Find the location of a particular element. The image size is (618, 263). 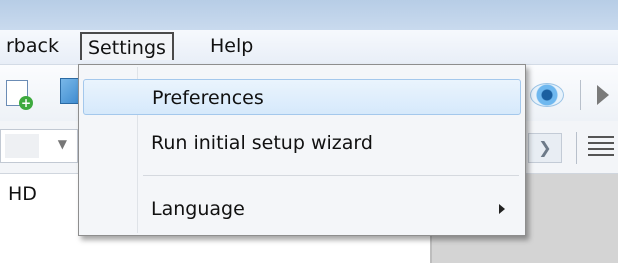

image-icon is located at coordinates (70, 91).